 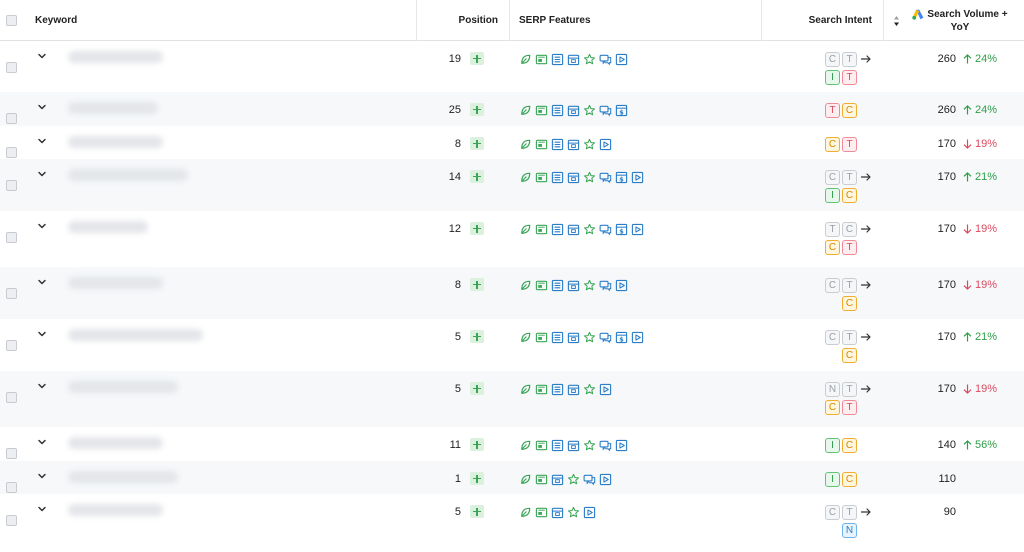 What do you see at coordinates (512, 345) in the screenshot?
I see `table-row: 5 $ C T C 170 21%` at bounding box center [512, 345].